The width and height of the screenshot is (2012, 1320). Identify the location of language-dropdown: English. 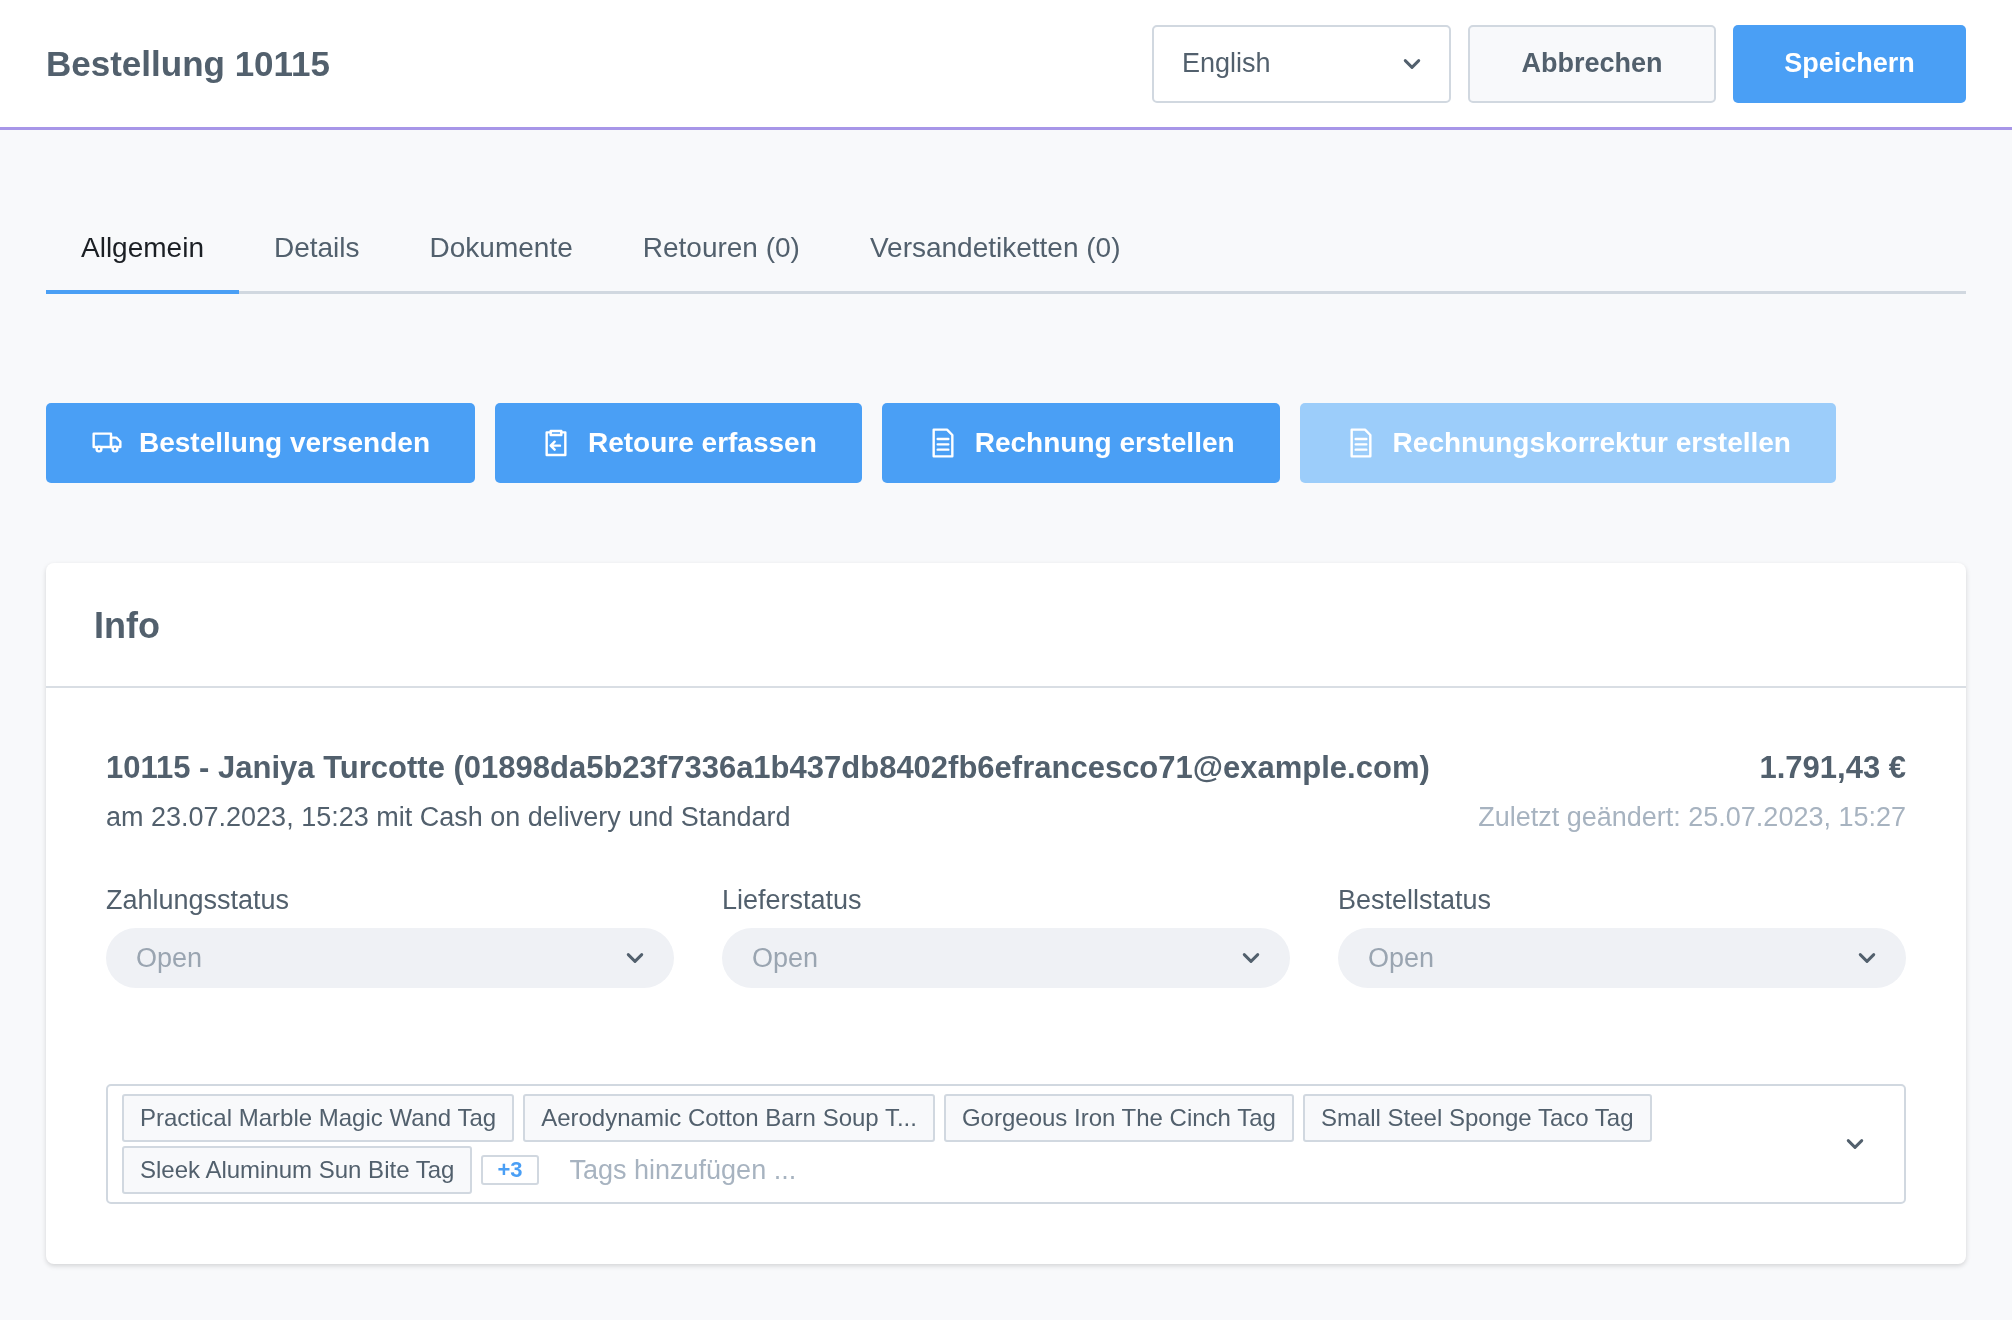
(1301, 63).